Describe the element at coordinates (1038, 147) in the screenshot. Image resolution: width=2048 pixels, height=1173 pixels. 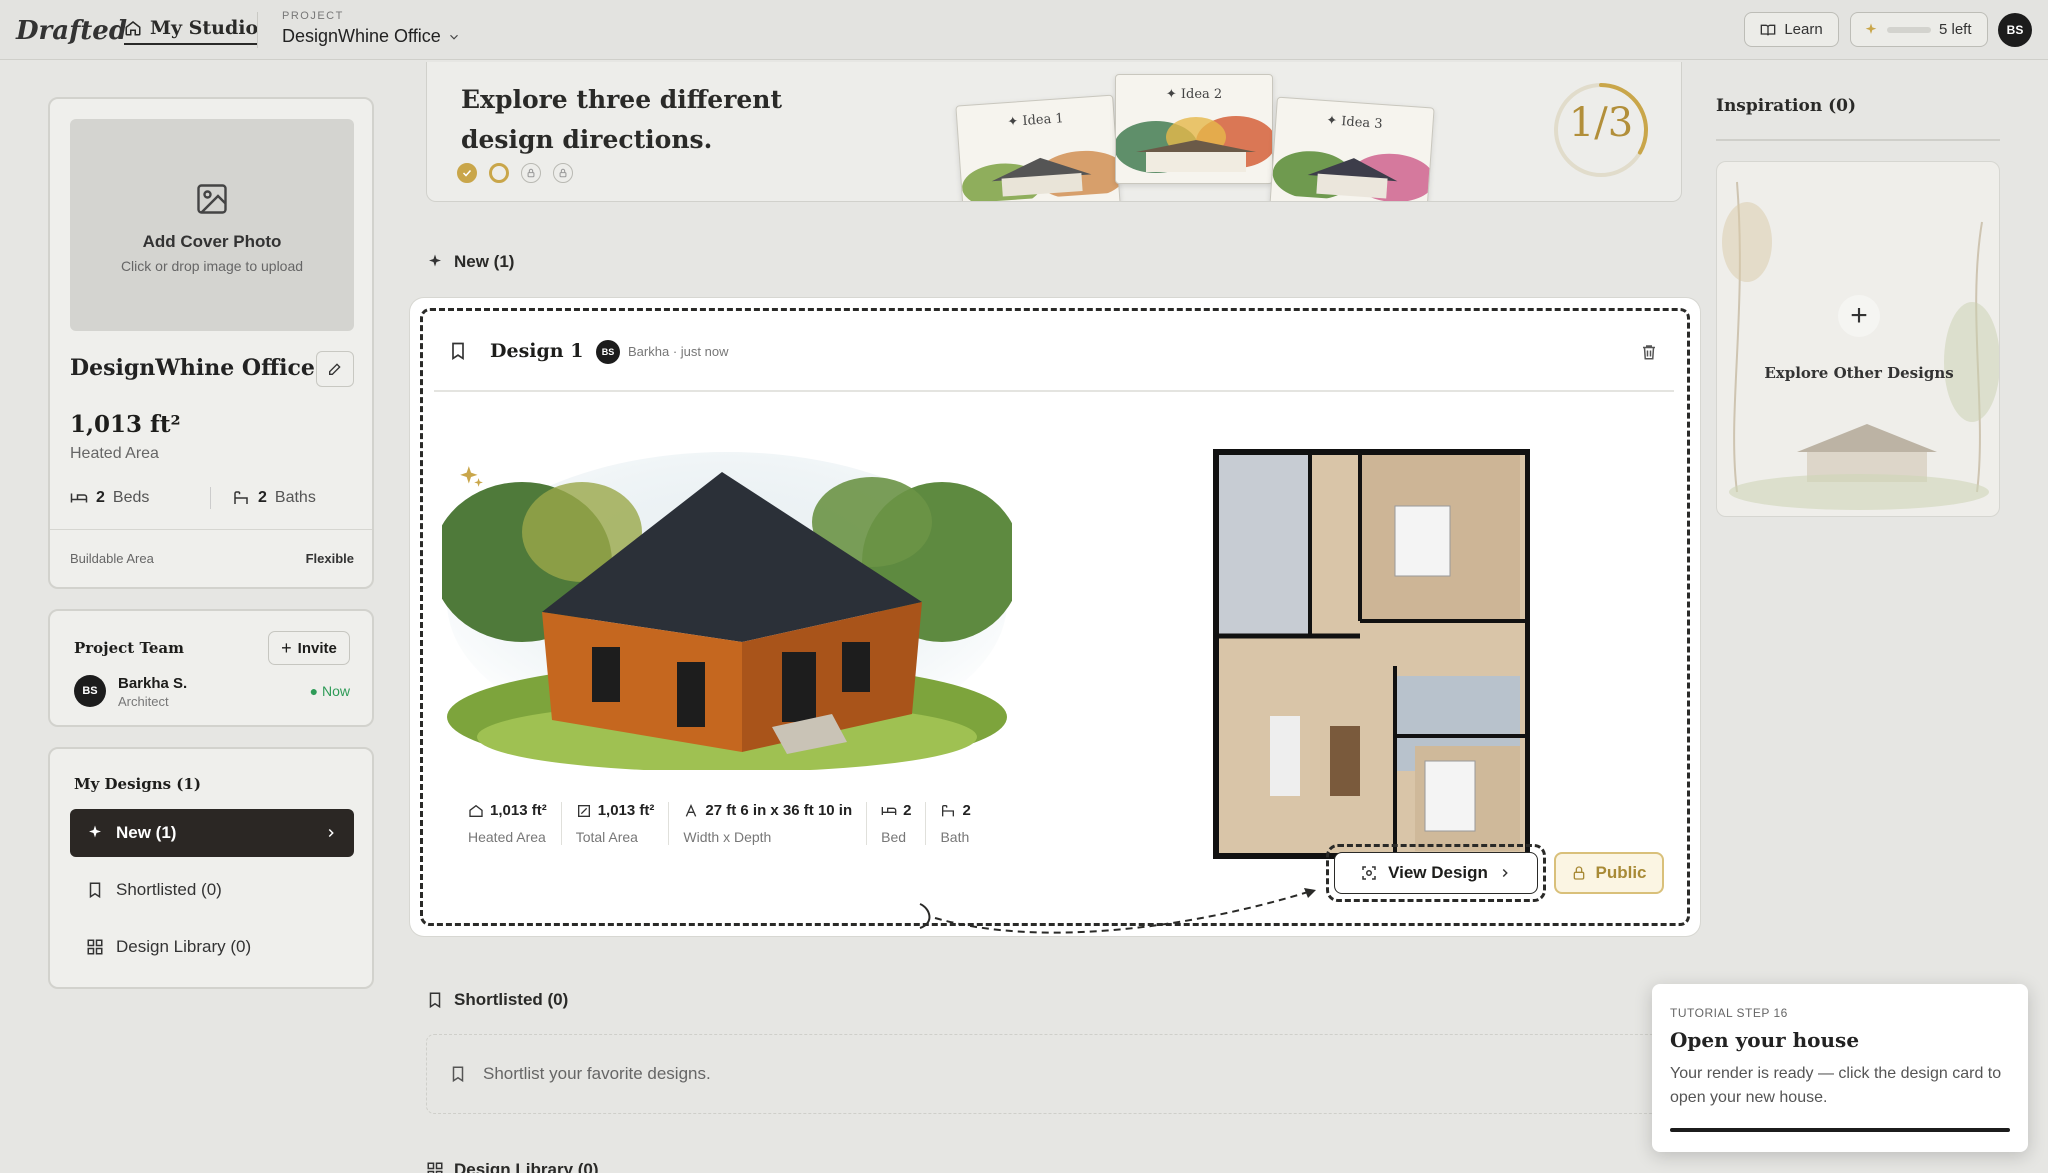
I see `idea-card-1: ✦ Idea 1` at that location.